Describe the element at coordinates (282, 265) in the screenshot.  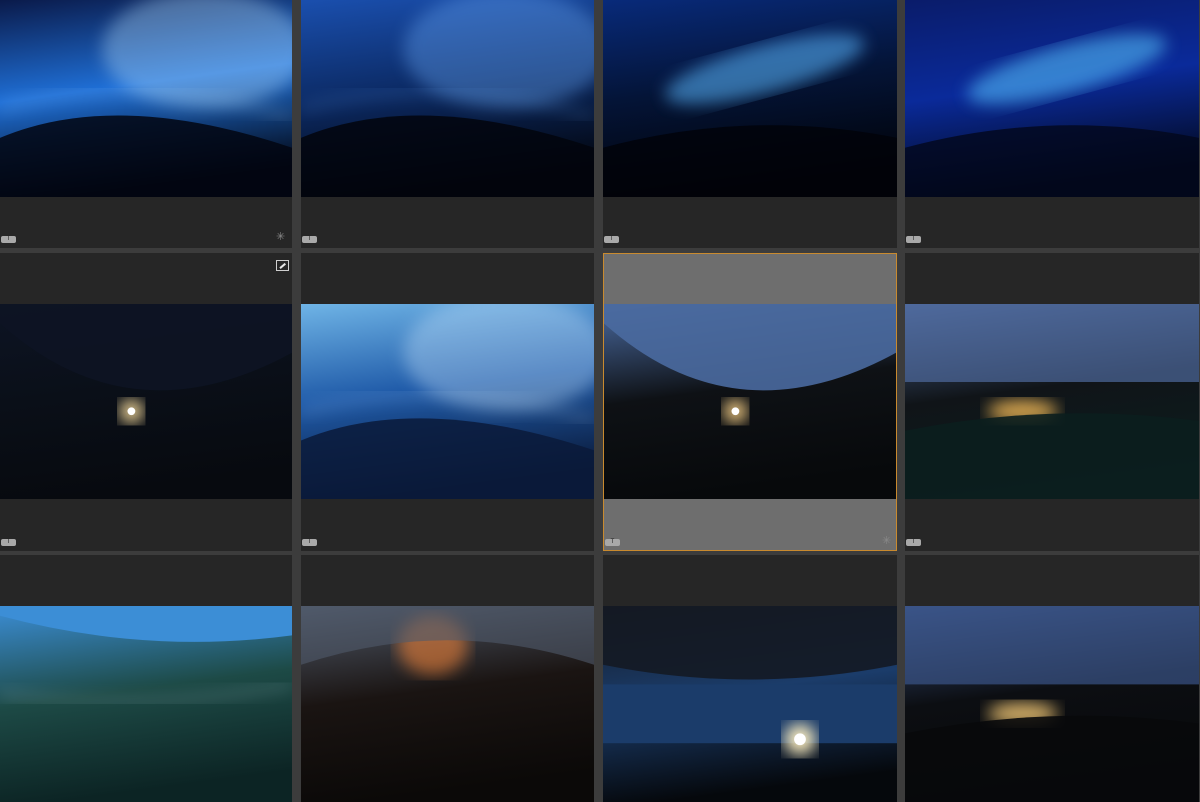
I see `crop-edit-icon` at that location.